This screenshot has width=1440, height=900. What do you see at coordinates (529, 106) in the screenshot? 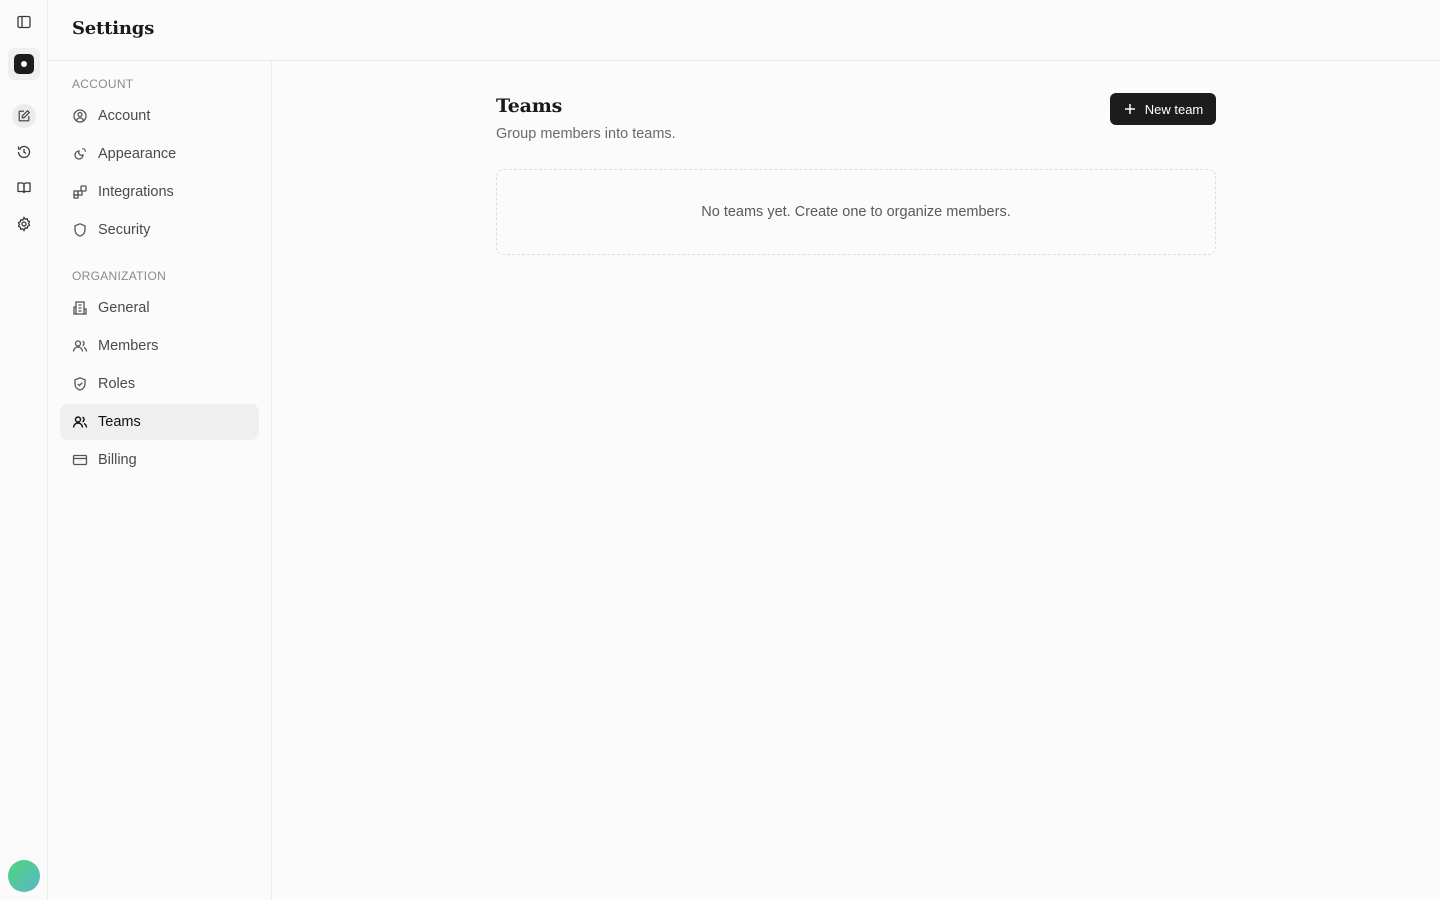
I see `section-title: Teams` at bounding box center [529, 106].